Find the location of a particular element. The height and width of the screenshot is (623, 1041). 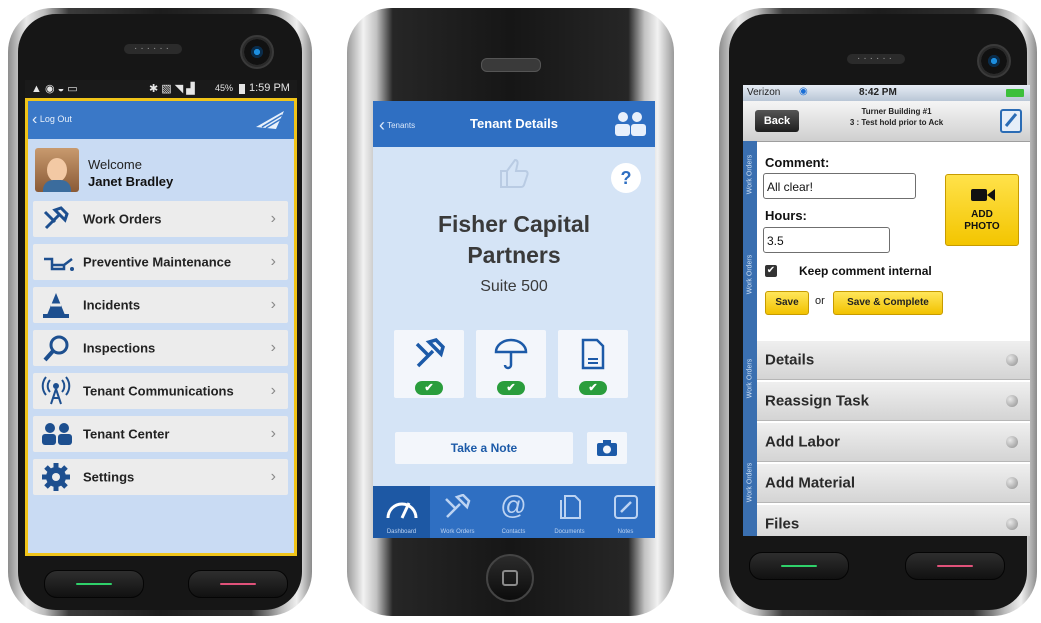

menu-item-tenant-communications: Tenant Communications › is located at coordinates (160, 391).